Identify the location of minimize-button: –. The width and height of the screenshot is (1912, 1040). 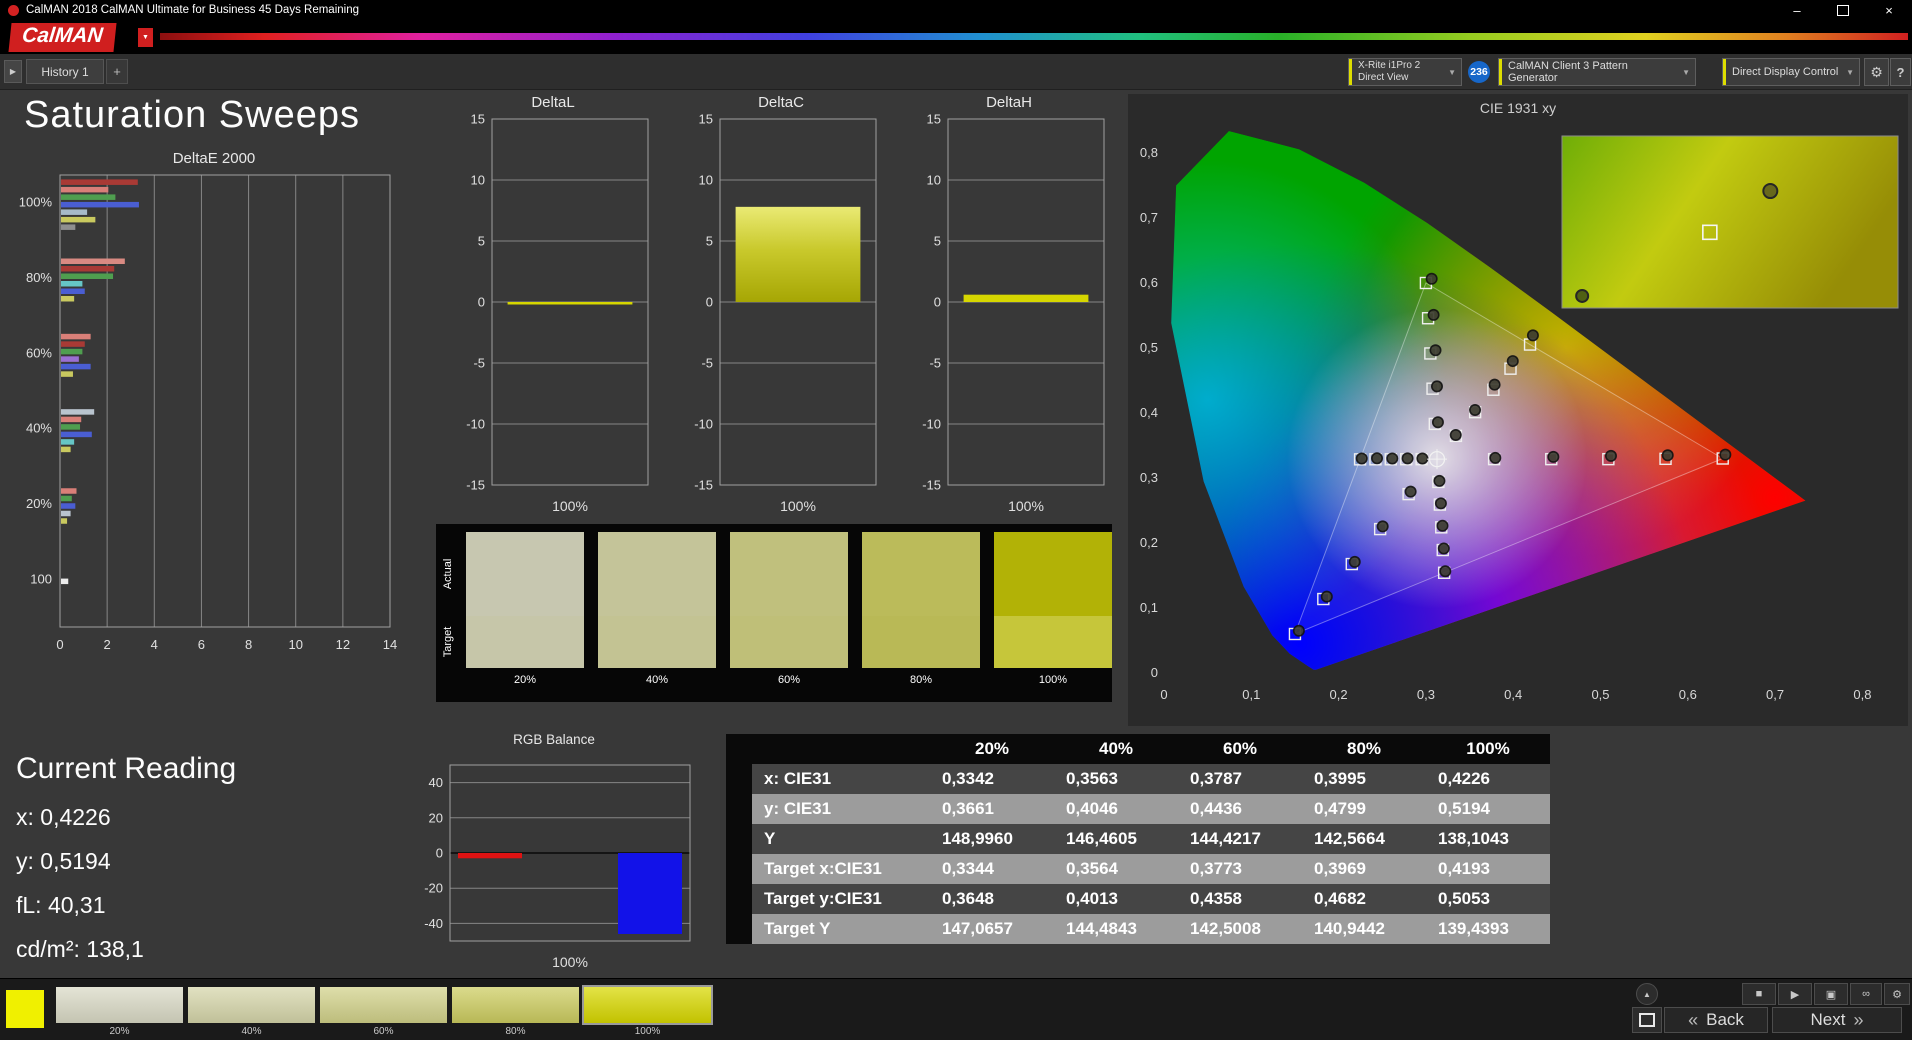
(1797, 10).